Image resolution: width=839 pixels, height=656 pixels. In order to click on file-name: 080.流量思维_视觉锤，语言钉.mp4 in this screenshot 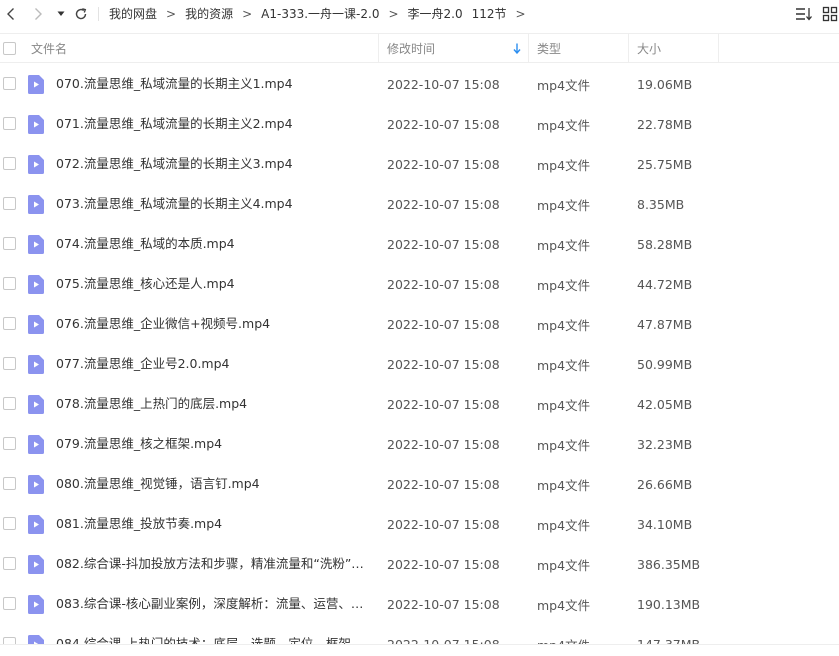, I will do `click(210, 484)`.